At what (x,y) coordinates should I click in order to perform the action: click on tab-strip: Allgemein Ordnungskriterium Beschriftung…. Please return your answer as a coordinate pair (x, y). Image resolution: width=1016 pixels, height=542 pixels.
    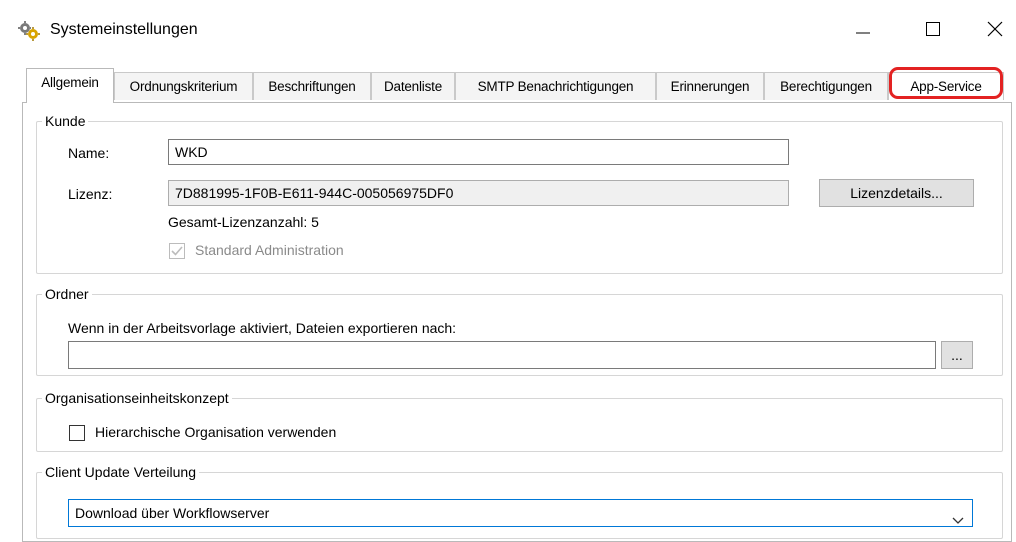
    Looking at the image, I should click on (517, 85).